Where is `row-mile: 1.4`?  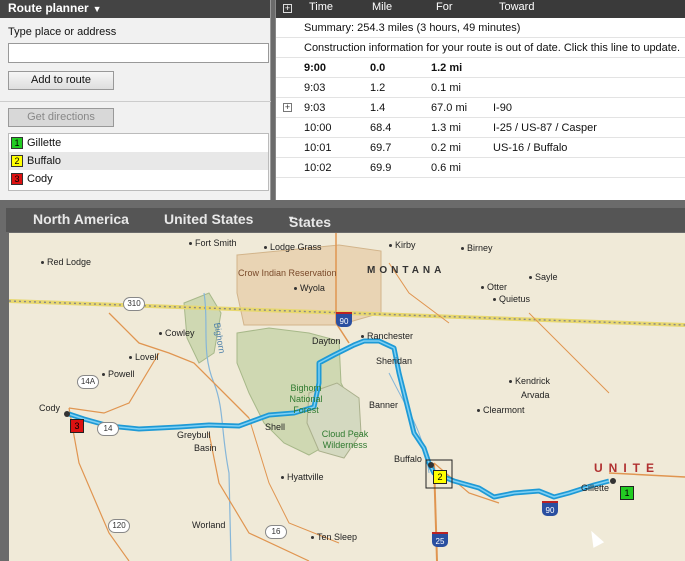
row-mile: 1.4 is located at coordinates (378, 108).